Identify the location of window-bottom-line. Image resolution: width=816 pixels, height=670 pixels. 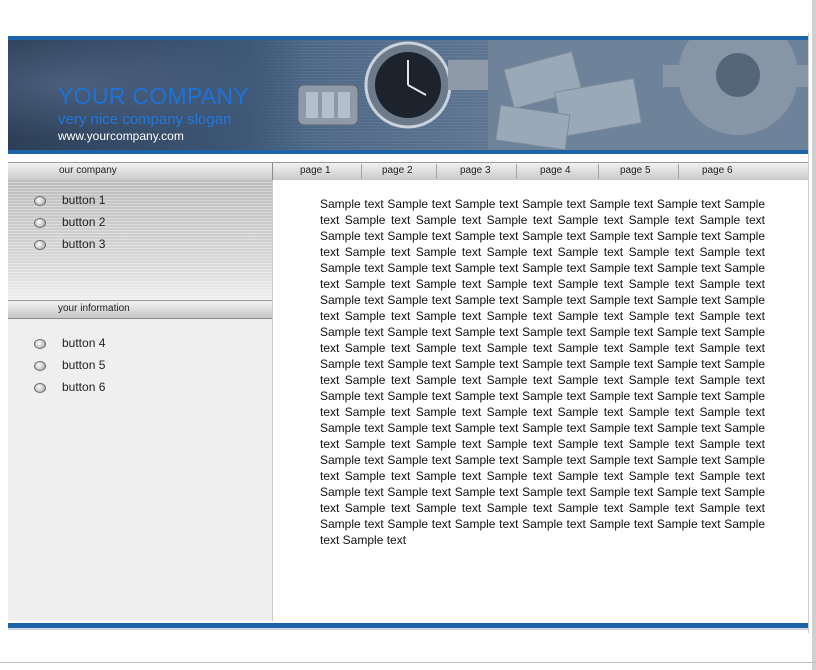
(408, 662).